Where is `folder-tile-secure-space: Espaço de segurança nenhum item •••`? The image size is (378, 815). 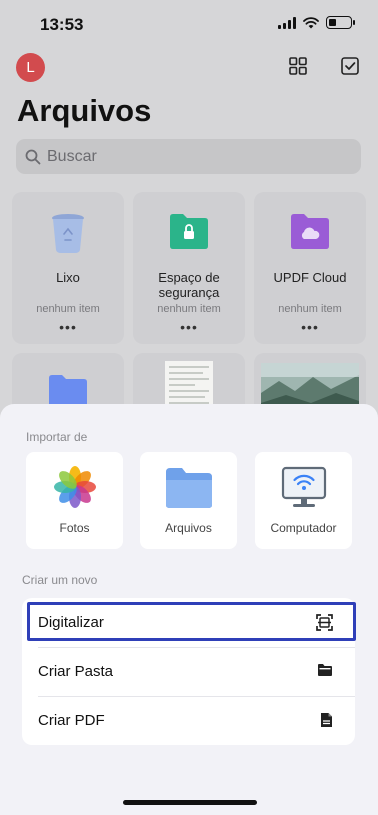
folder-tile-secure-space: Espaço de segurança nenhum item ••• is located at coordinates (189, 268).